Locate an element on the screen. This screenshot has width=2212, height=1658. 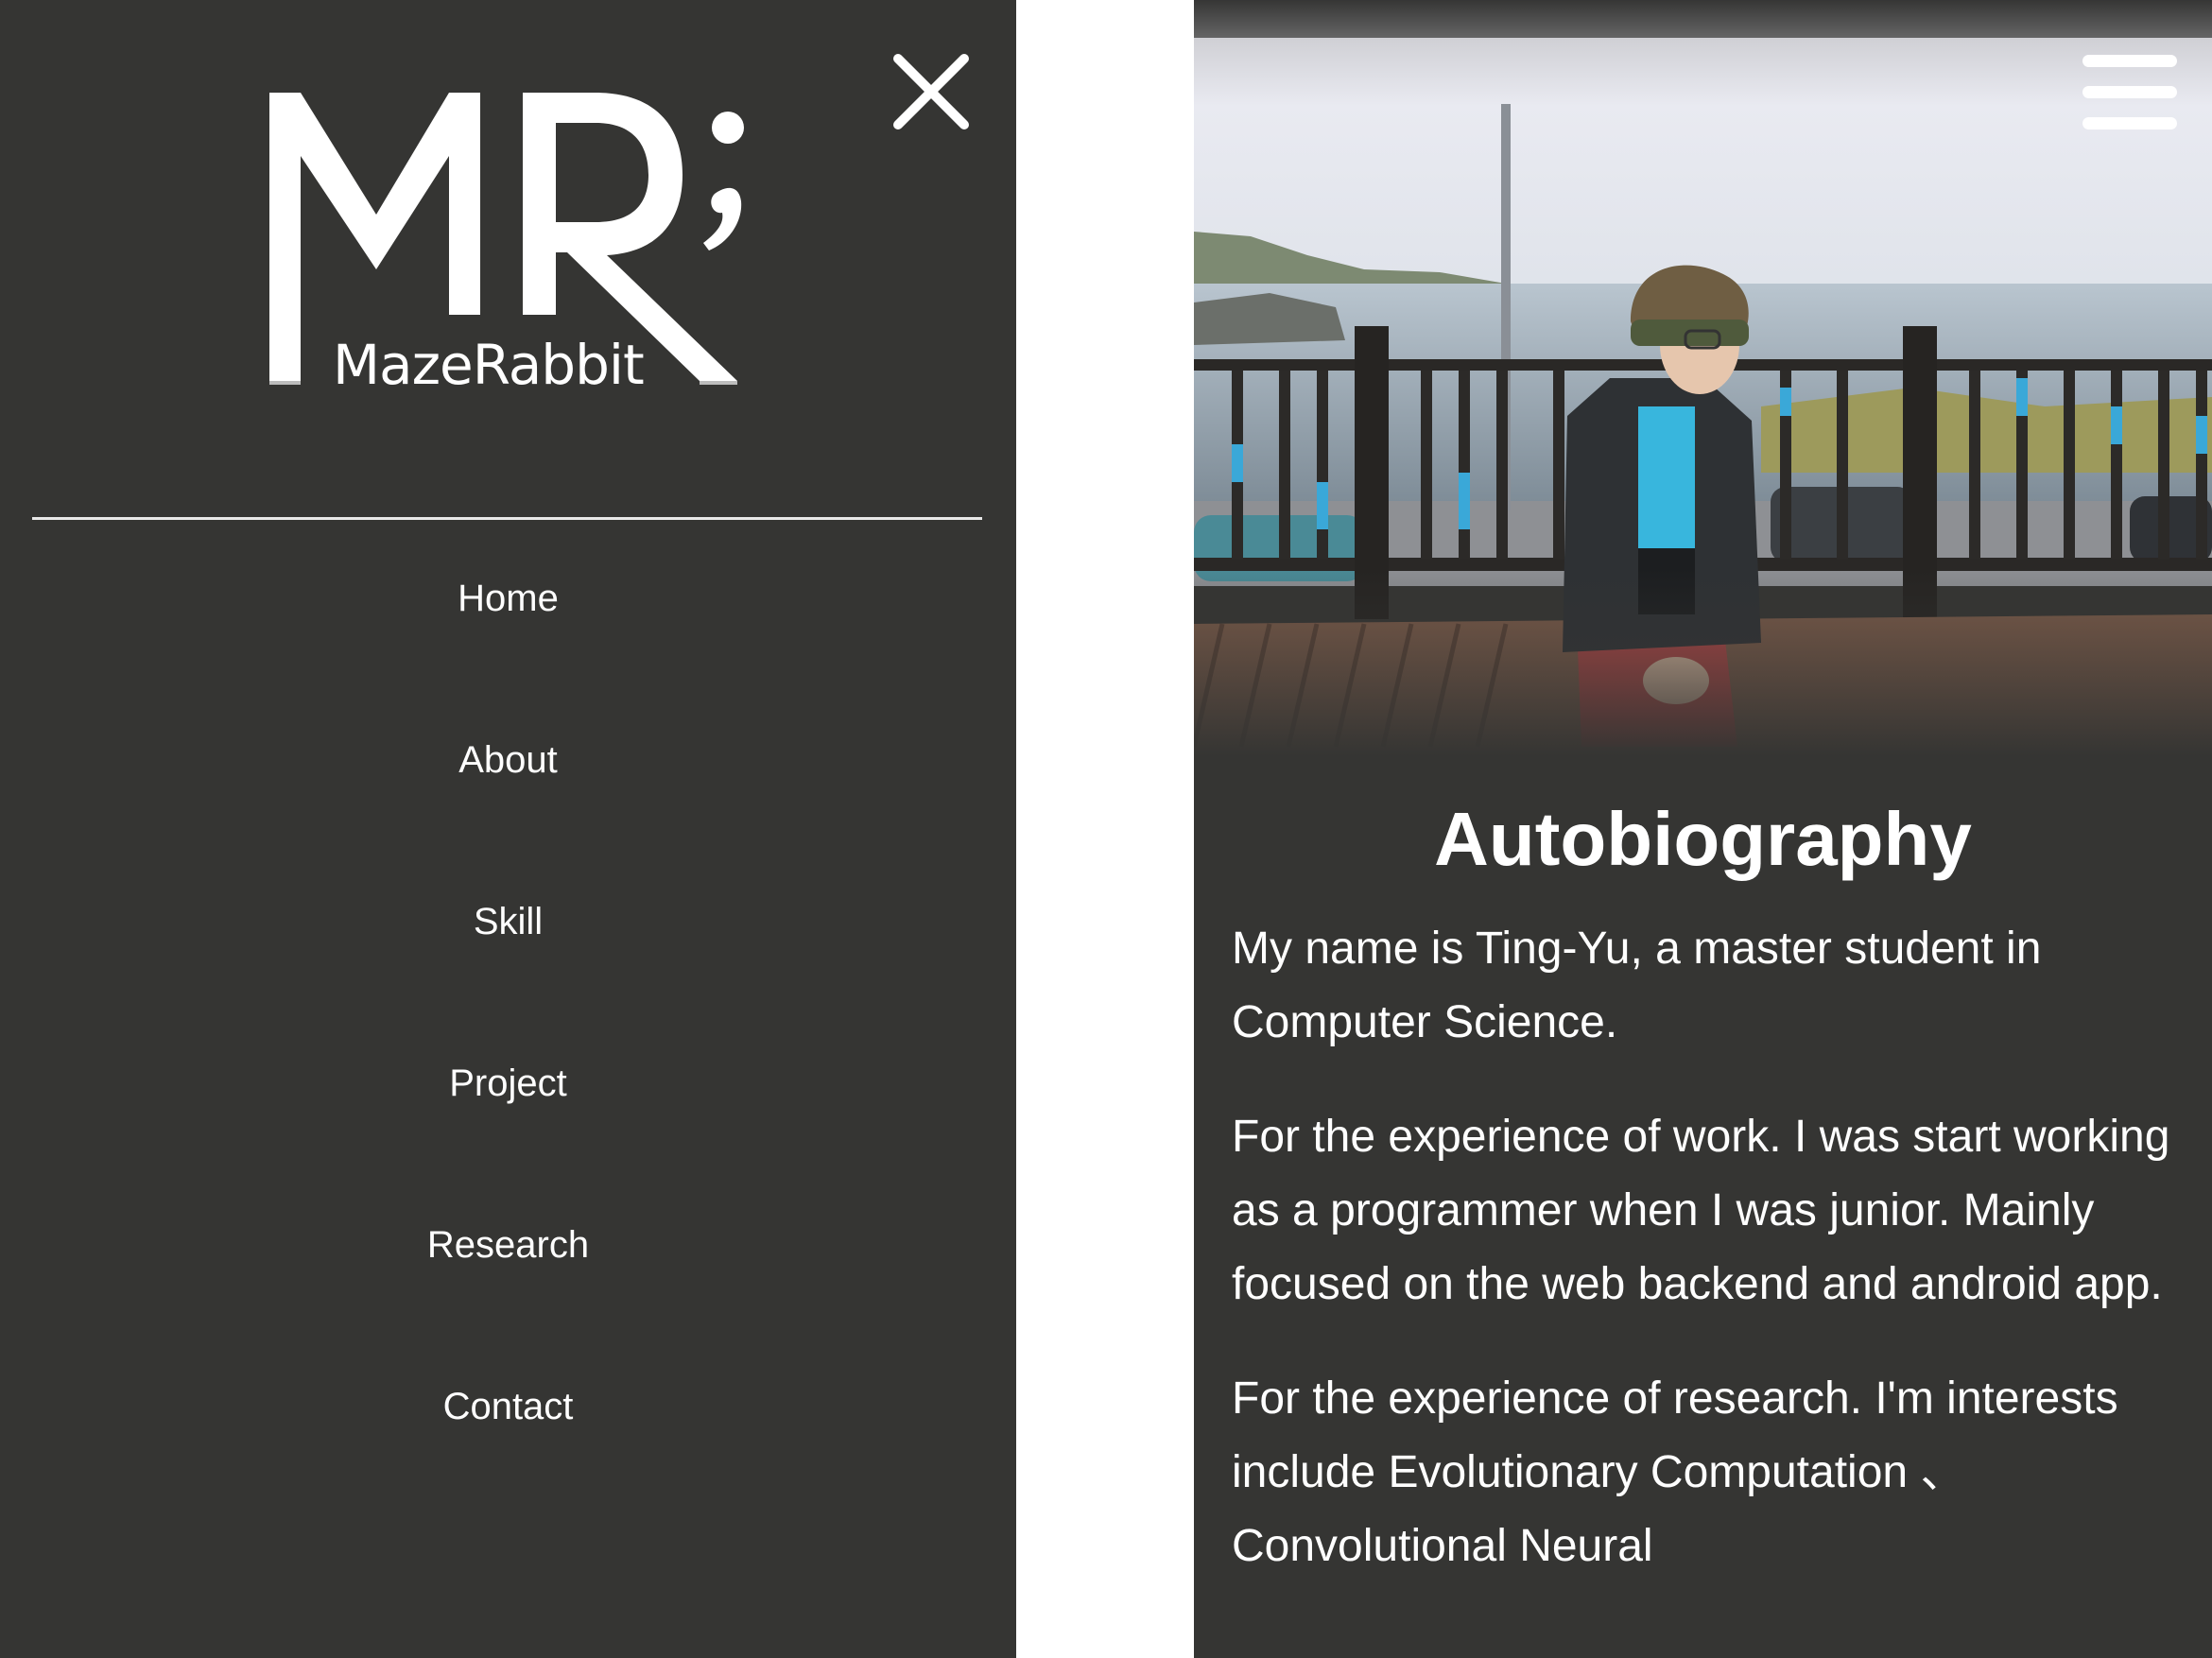
nav-item-project: Project is located at coordinates (508, 1087).